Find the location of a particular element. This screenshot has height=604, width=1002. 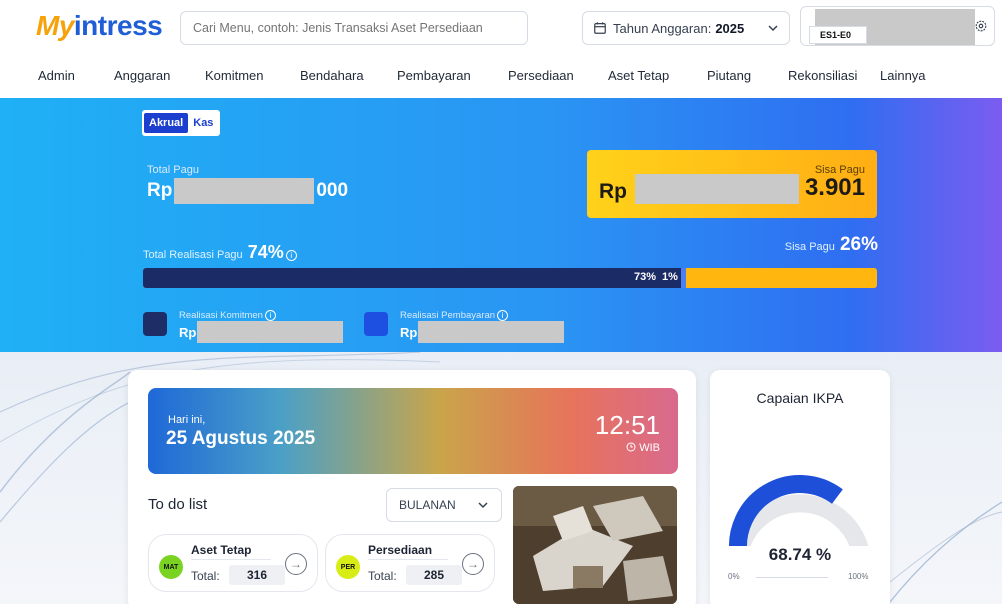

sisa-pagu-prefix: Rp is located at coordinates (613, 191).